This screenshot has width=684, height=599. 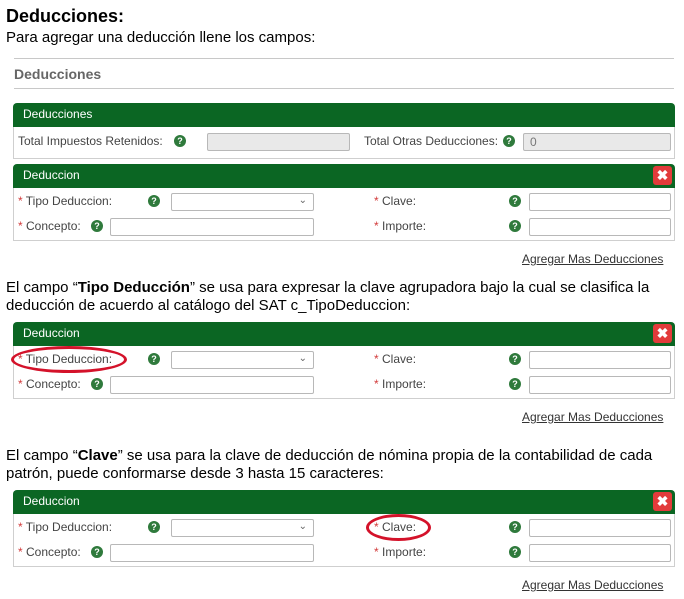 What do you see at coordinates (69, 359) in the screenshot?
I see `tipo-deduccion-highlight-oval` at bounding box center [69, 359].